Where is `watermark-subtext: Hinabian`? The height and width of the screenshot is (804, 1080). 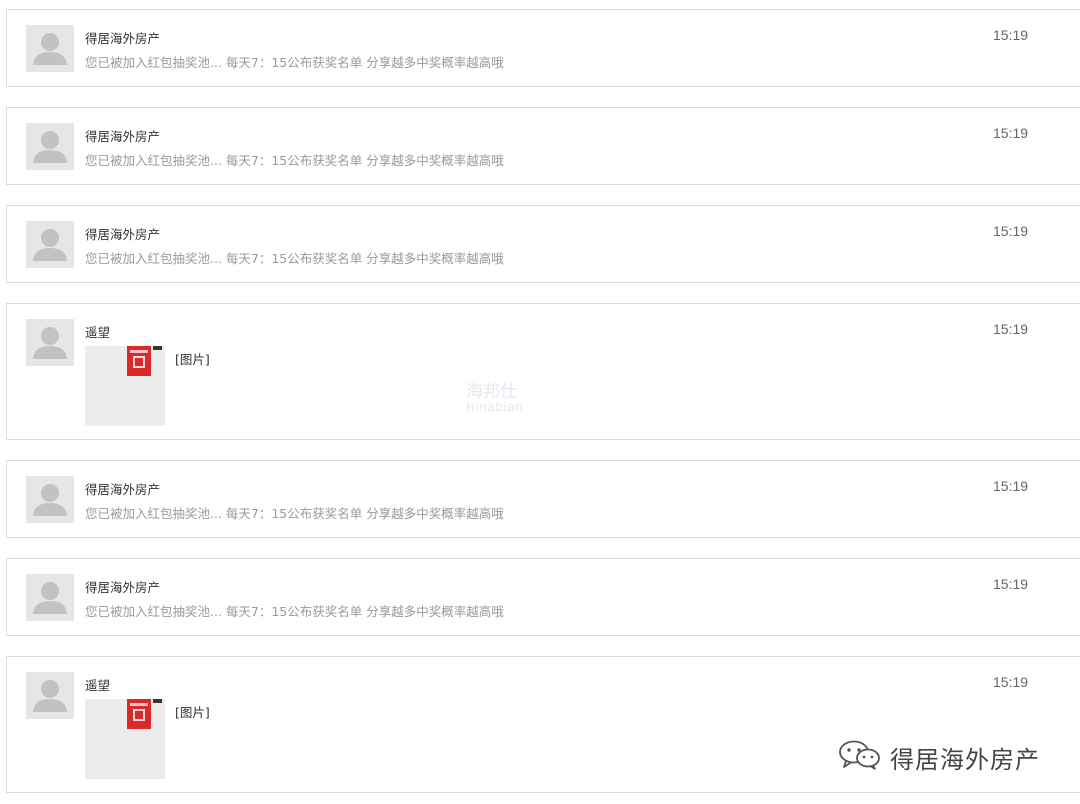 watermark-subtext: Hinabian is located at coordinates (495, 407).